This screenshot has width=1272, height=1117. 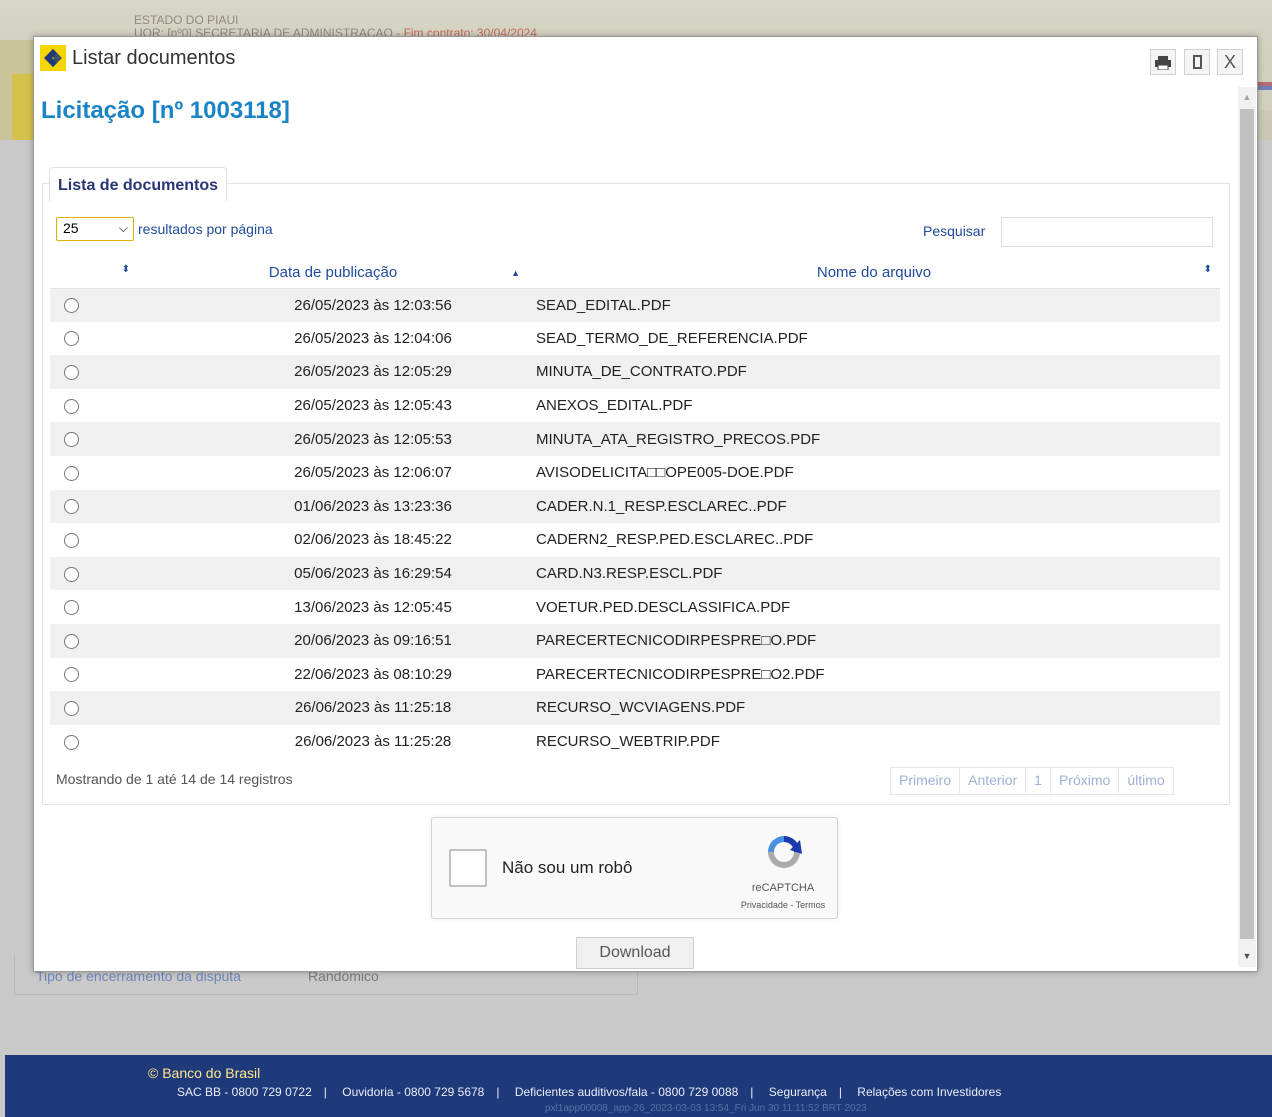 I want to click on table-row: 26/05/2023 às 12:05:43 ANEXOS_EDITAL.PDF, so click(x=635, y=406).